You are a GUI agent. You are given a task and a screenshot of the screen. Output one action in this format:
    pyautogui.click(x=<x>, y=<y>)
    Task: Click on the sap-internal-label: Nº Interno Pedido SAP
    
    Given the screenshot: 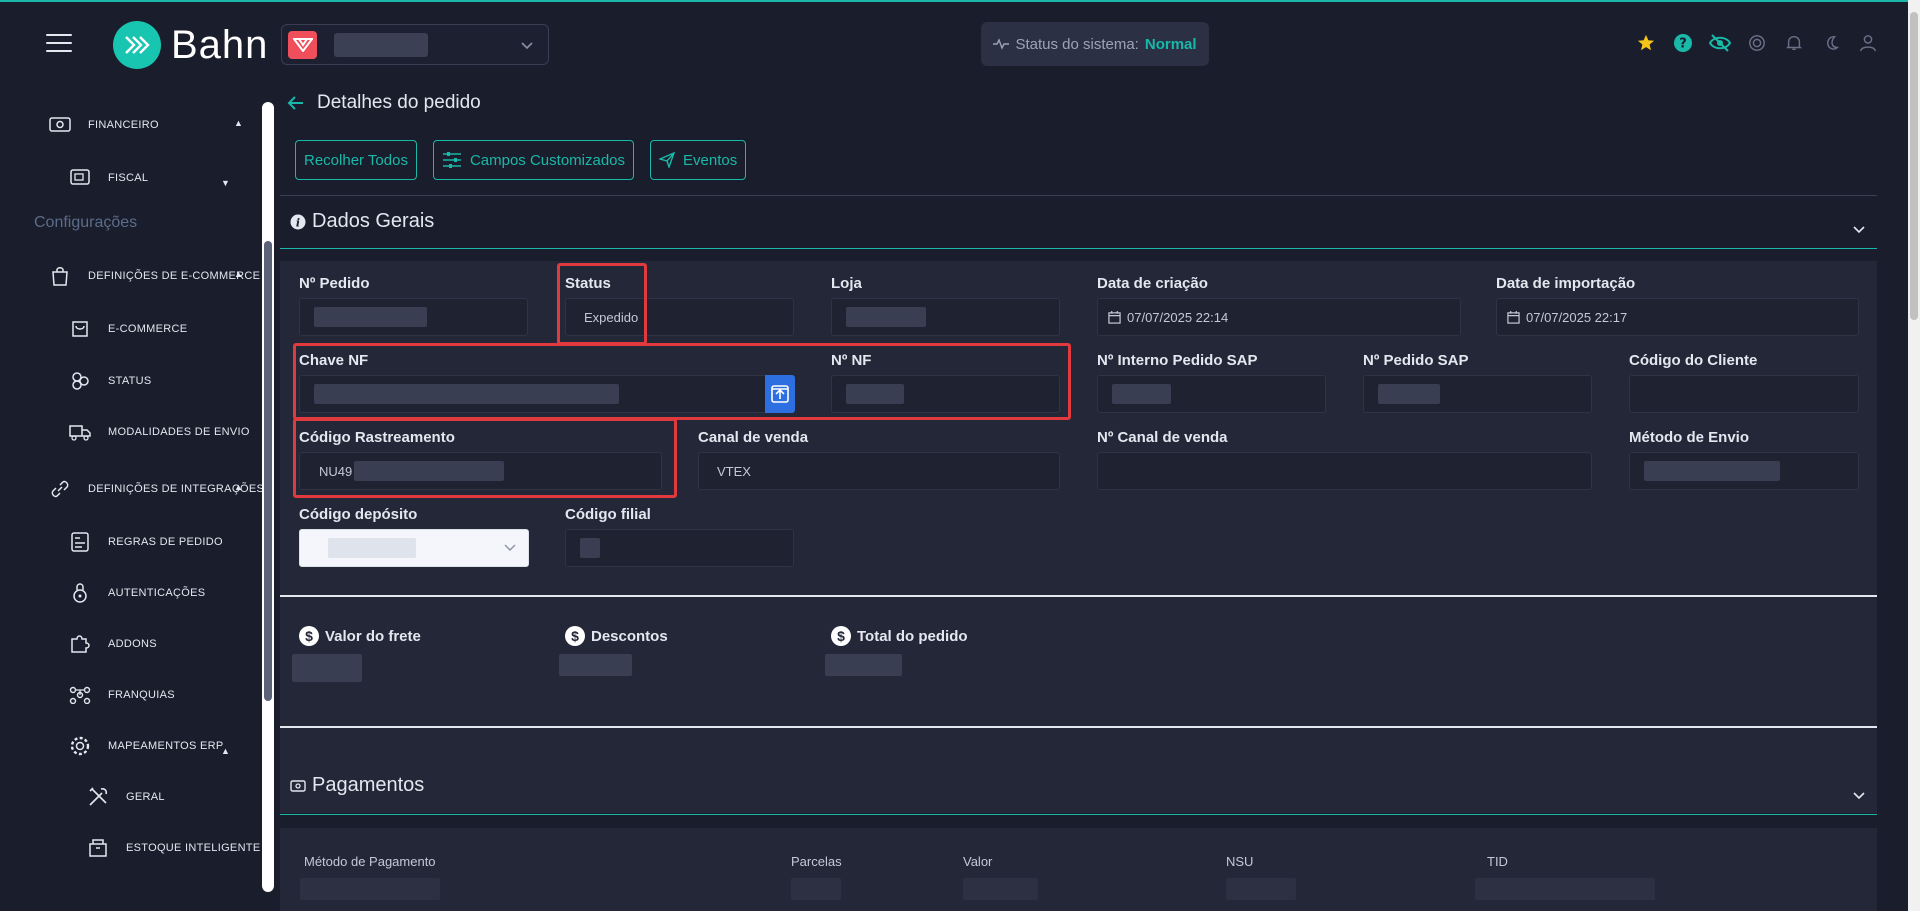 What is the action you would take?
    pyautogui.click(x=1177, y=360)
    